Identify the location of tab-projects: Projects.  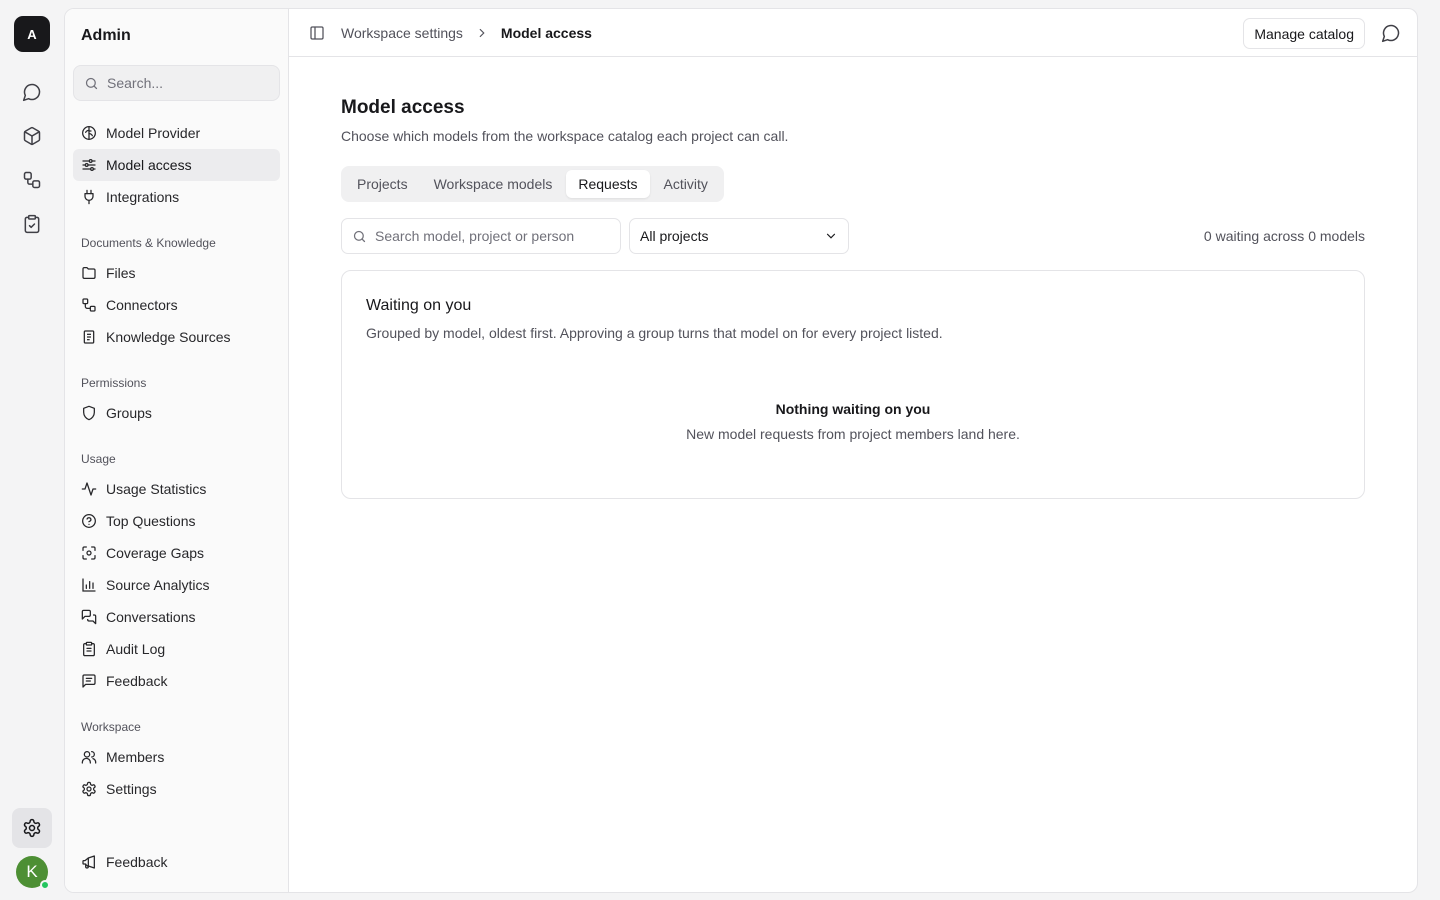
(382, 184).